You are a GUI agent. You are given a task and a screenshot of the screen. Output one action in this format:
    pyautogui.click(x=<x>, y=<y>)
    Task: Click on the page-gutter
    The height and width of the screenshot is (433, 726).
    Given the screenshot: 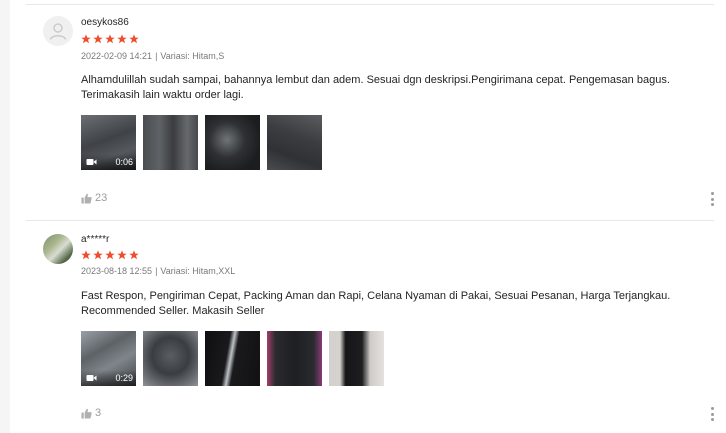 What is the action you would take?
    pyautogui.click(x=5, y=216)
    